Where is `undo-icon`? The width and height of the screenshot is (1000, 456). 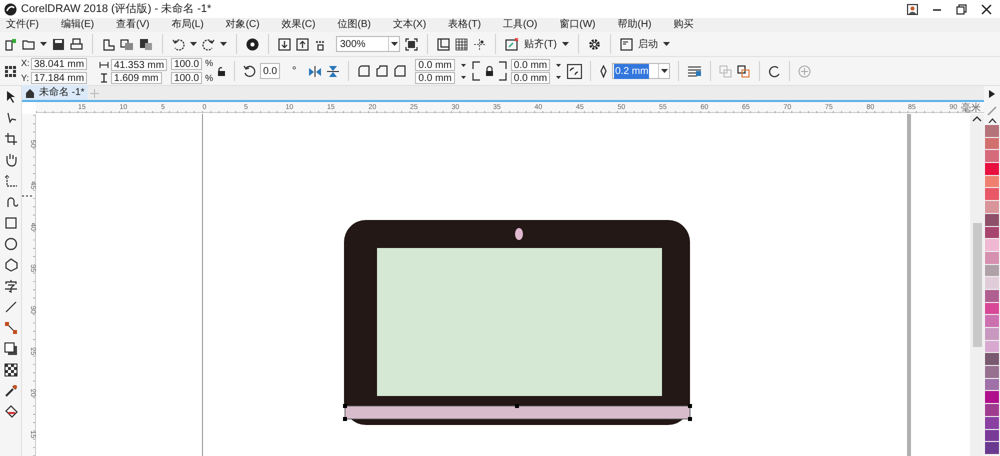 undo-icon is located at coordinates (178, 44).